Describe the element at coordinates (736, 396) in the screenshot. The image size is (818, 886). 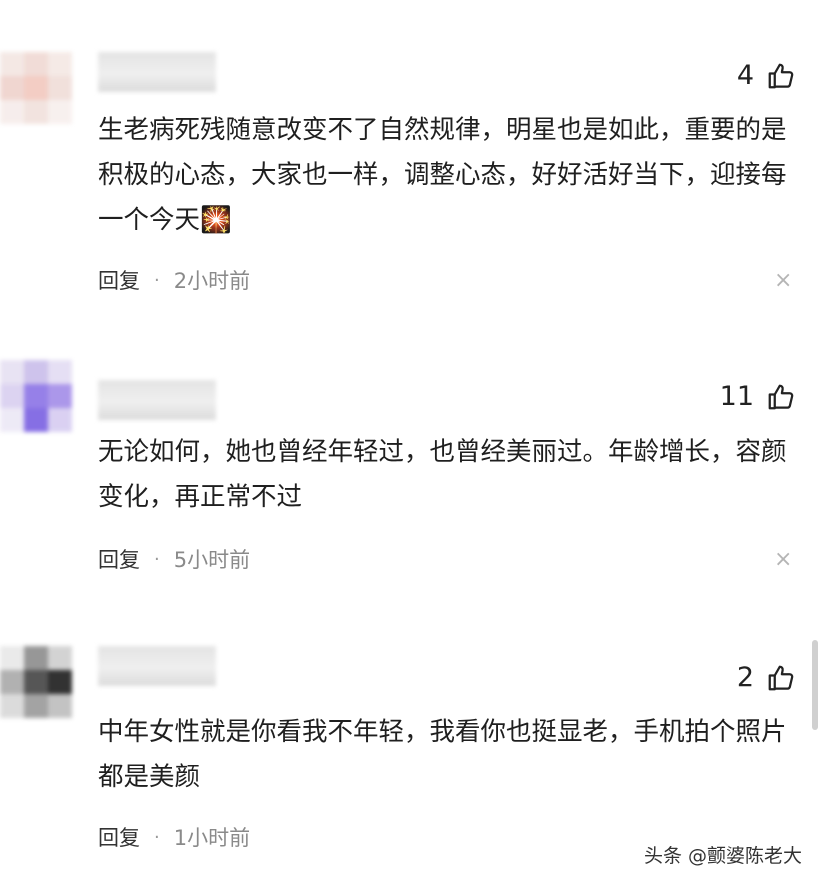
I see `like-count: 11` at that location.